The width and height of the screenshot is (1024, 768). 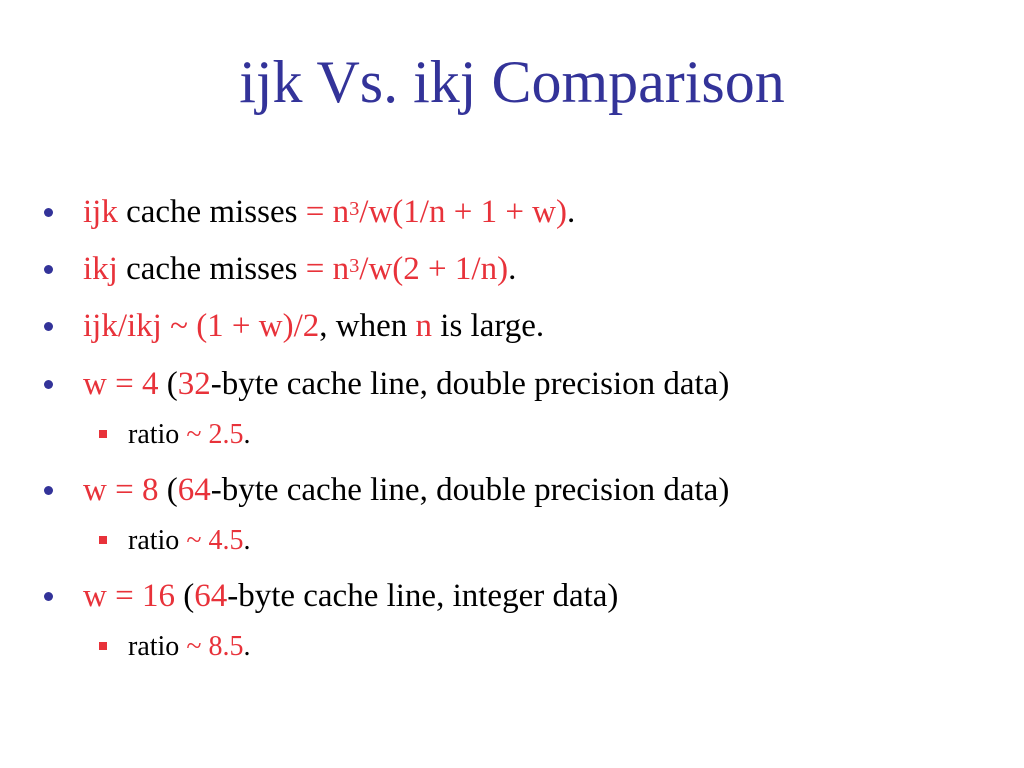 I want to click on bullet-text-segment: ~ 4.5, so click(x=215, y=540).